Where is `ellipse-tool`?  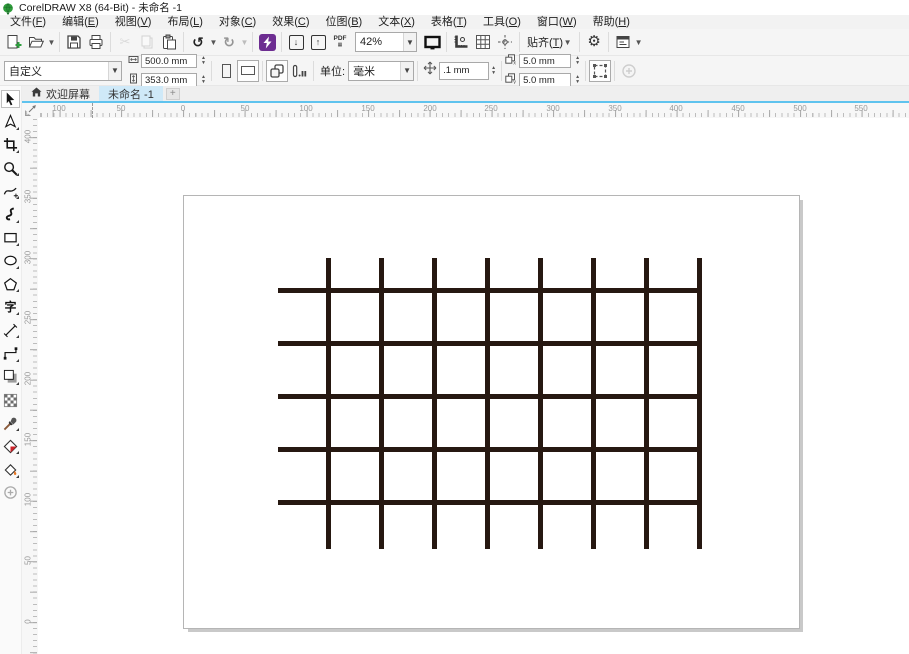
ellipse-tool is located at coordinates (10, 261).